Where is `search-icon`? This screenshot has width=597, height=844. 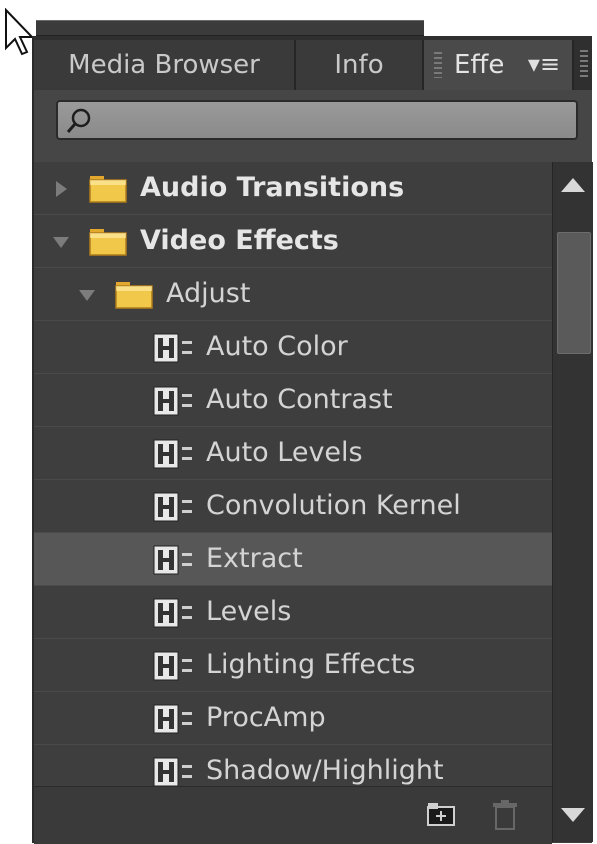
search-icon is located at coordinates (78, 120).